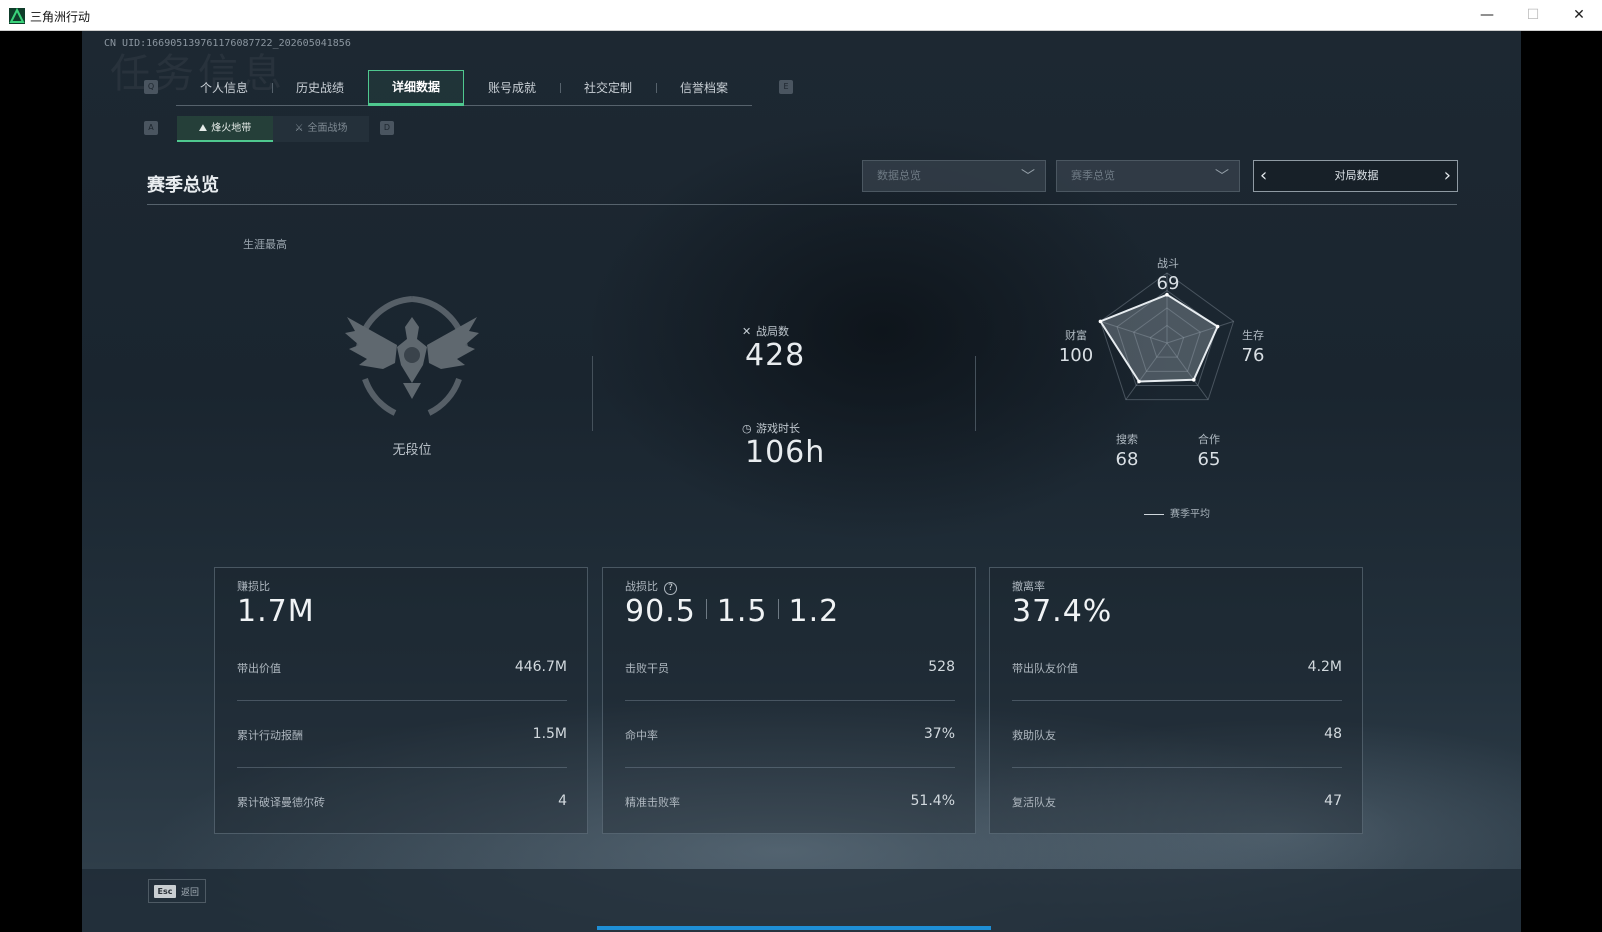  What do you see at coordinates (786, 87) in the screenshot?
I see `tab-next-key-hint: E` at bounding box center [786, 87].